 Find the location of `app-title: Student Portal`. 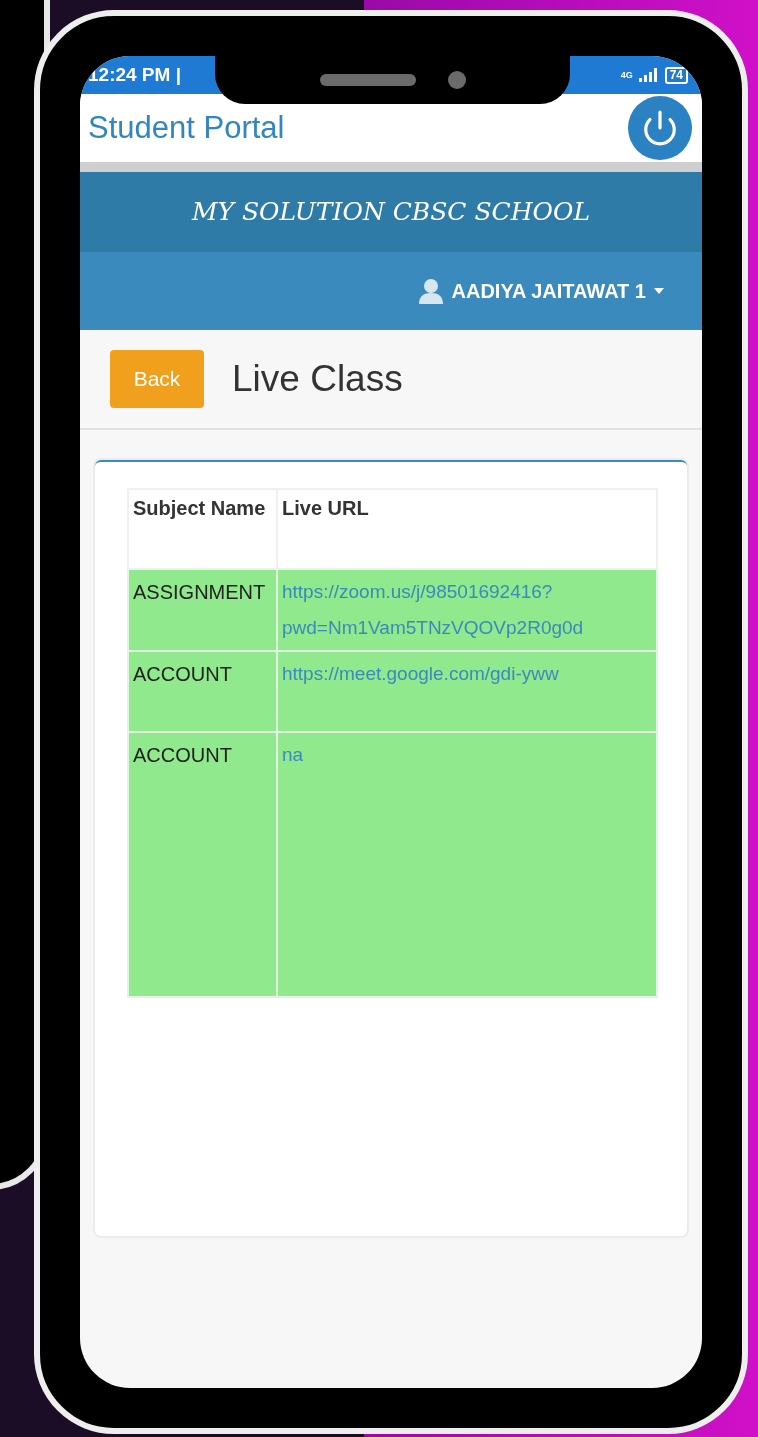

app-title: Student Portal is located at coordinates (186, 127).